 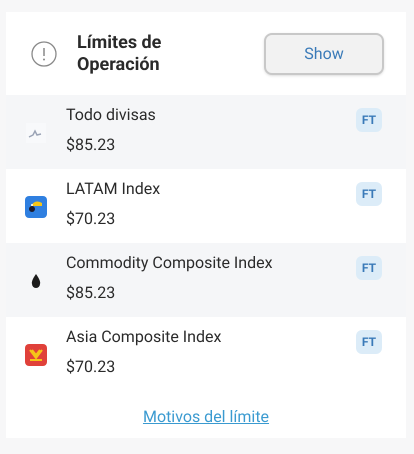 What do you see at coordinates (44, 53) in the screenshot?
I see `alert-icon` at bounding box center [44, 53].